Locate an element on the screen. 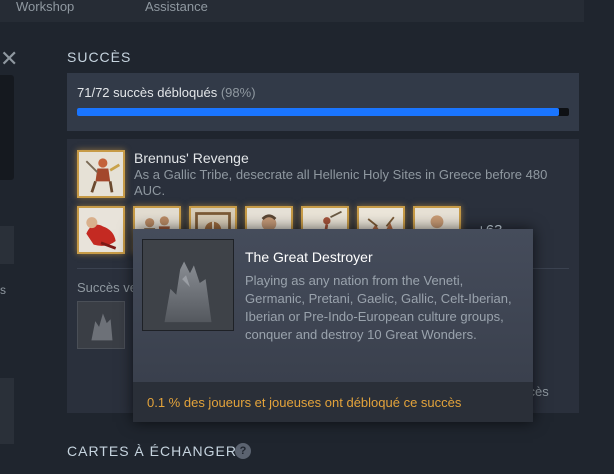 This screenshot has width=614, height=474. tooltip-title: The Great Destroyer is located at coordinates (309, 257).